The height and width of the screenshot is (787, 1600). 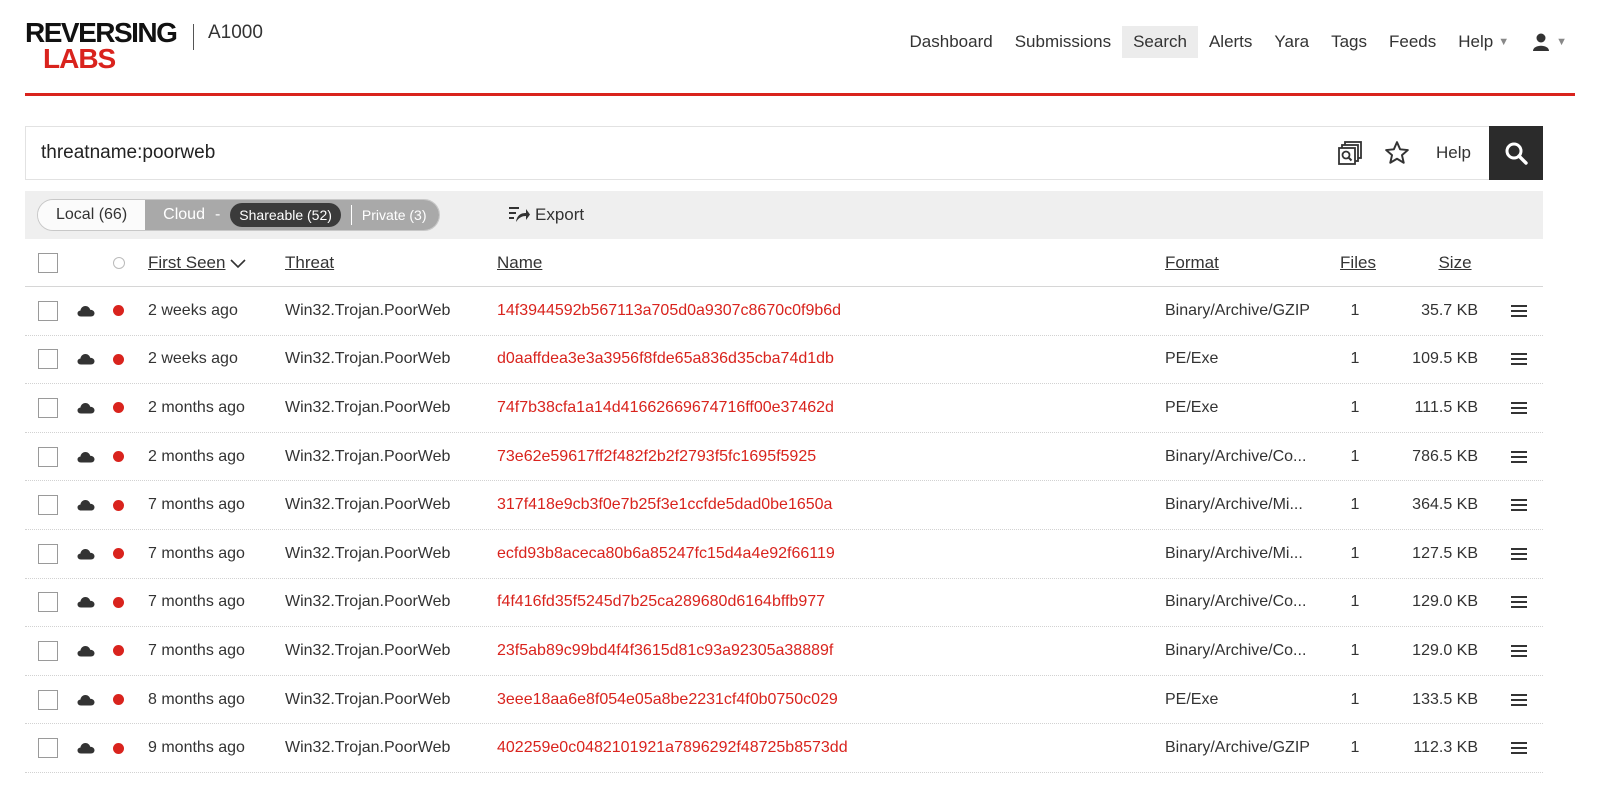 What do you see at coordinates (784, 263) in the screenshot?
I see `table-header: First Seen Threat Name Format Files Size` at bounding box center [784, 263].